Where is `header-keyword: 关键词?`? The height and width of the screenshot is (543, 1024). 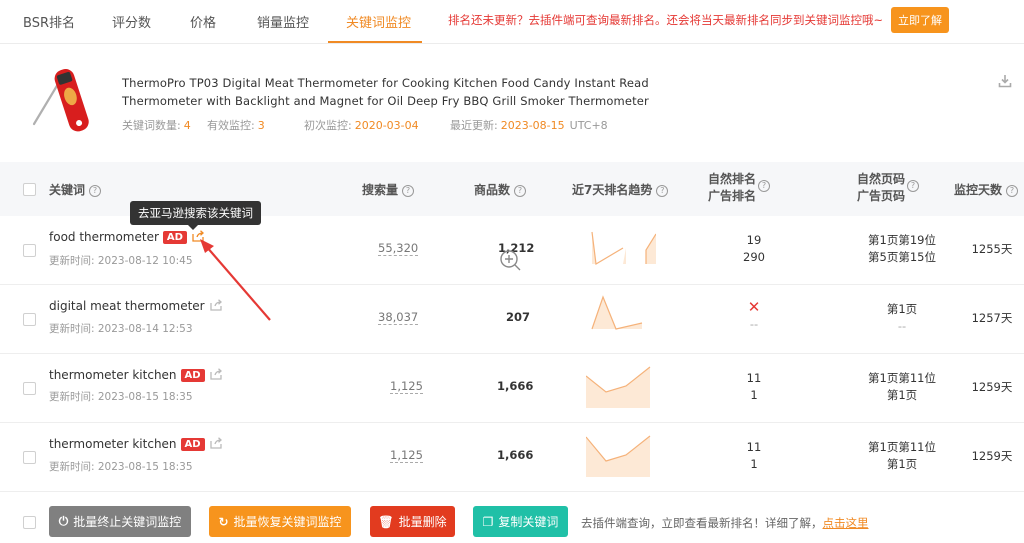
header-keyword: 关键词? is located at coordinates (75, 189).